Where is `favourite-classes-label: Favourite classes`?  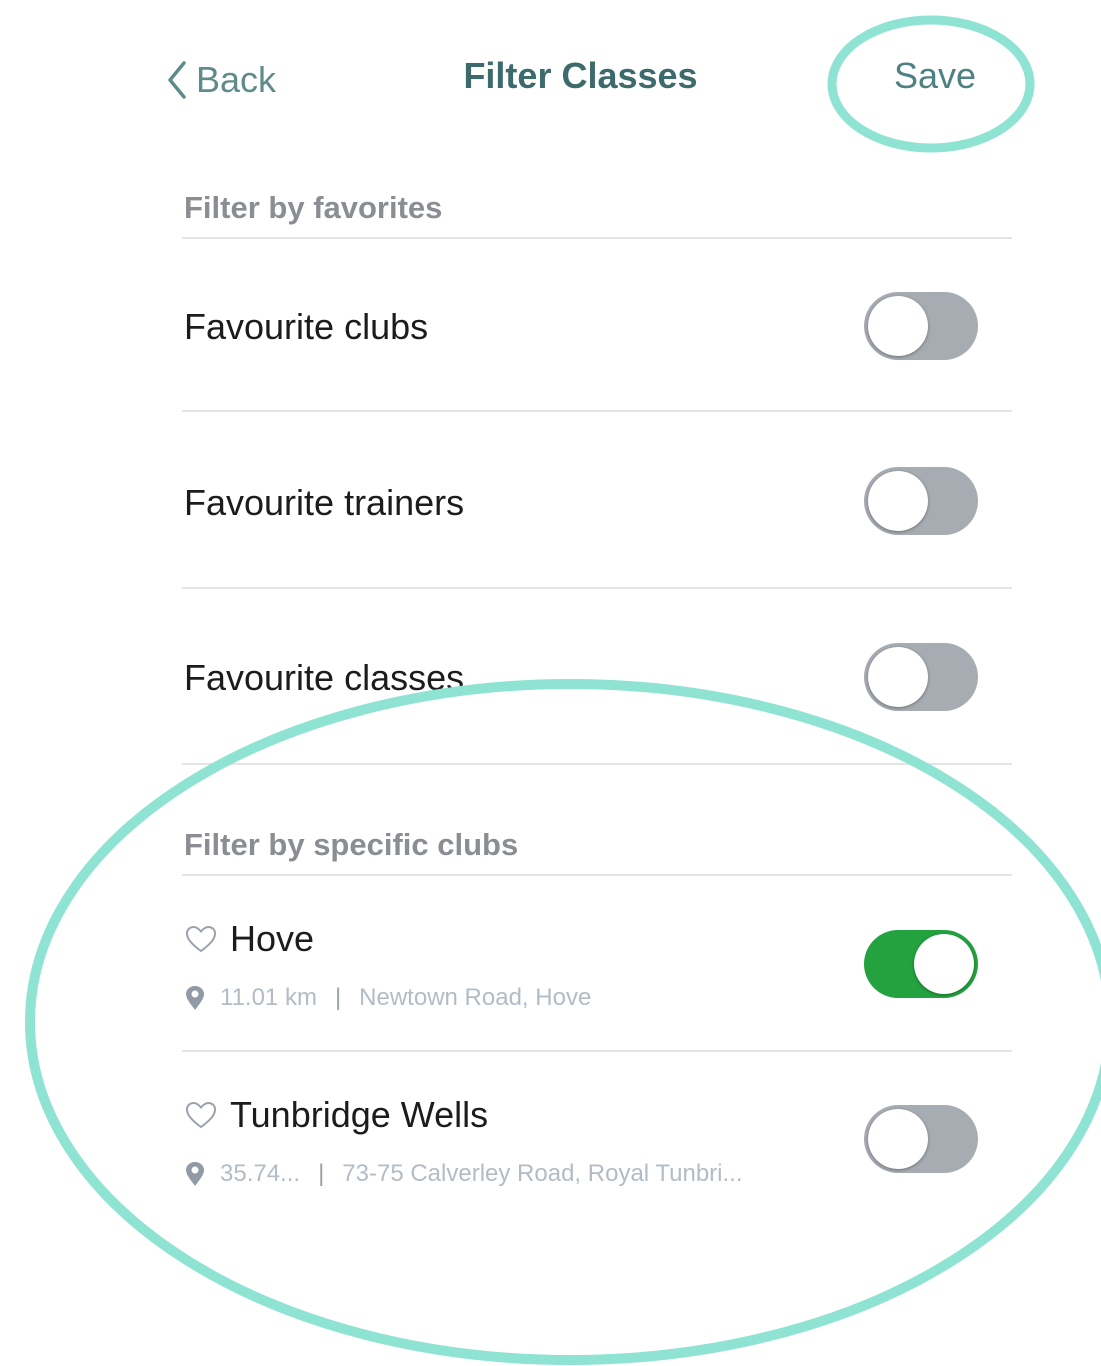
favourite-classes-label: Favourite classes is located at coordinates (324, 677).